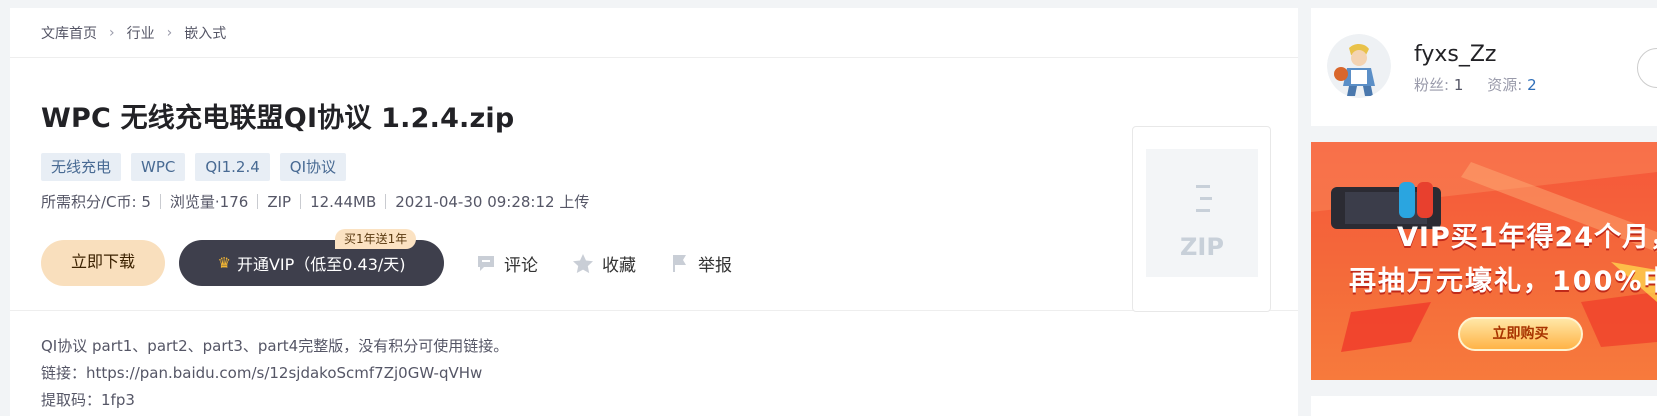 Image resolution: width=1657 pixels, height=416 pixels. I want to click on tag: 无线充电, so click(81, 167).